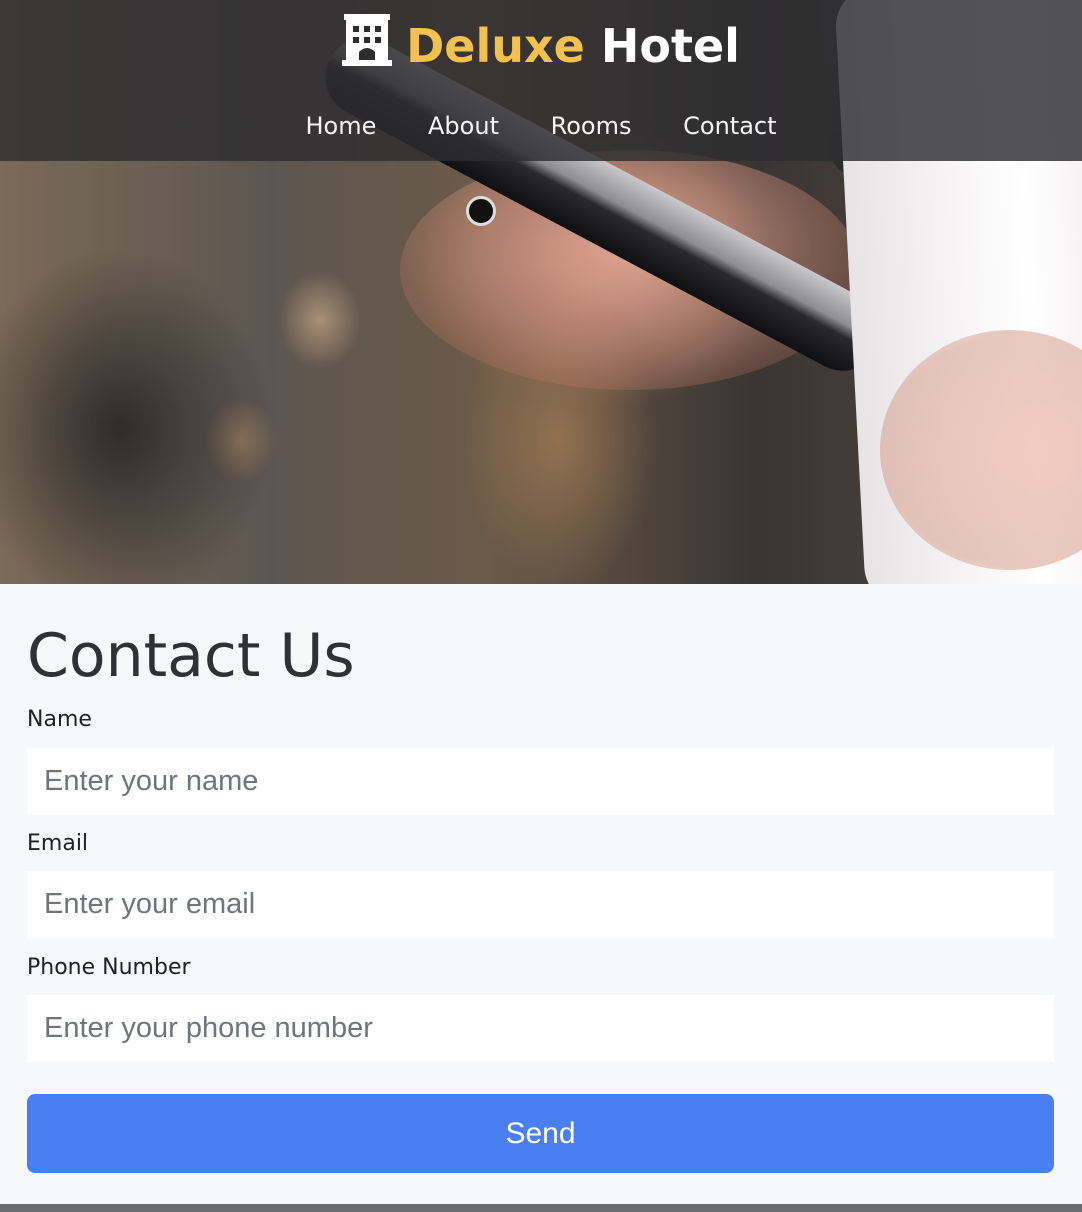 The height and width of the screenshot is (1212, 1082). I want to click on brand-logo: Deluxe Hotel, so click(541, 47).